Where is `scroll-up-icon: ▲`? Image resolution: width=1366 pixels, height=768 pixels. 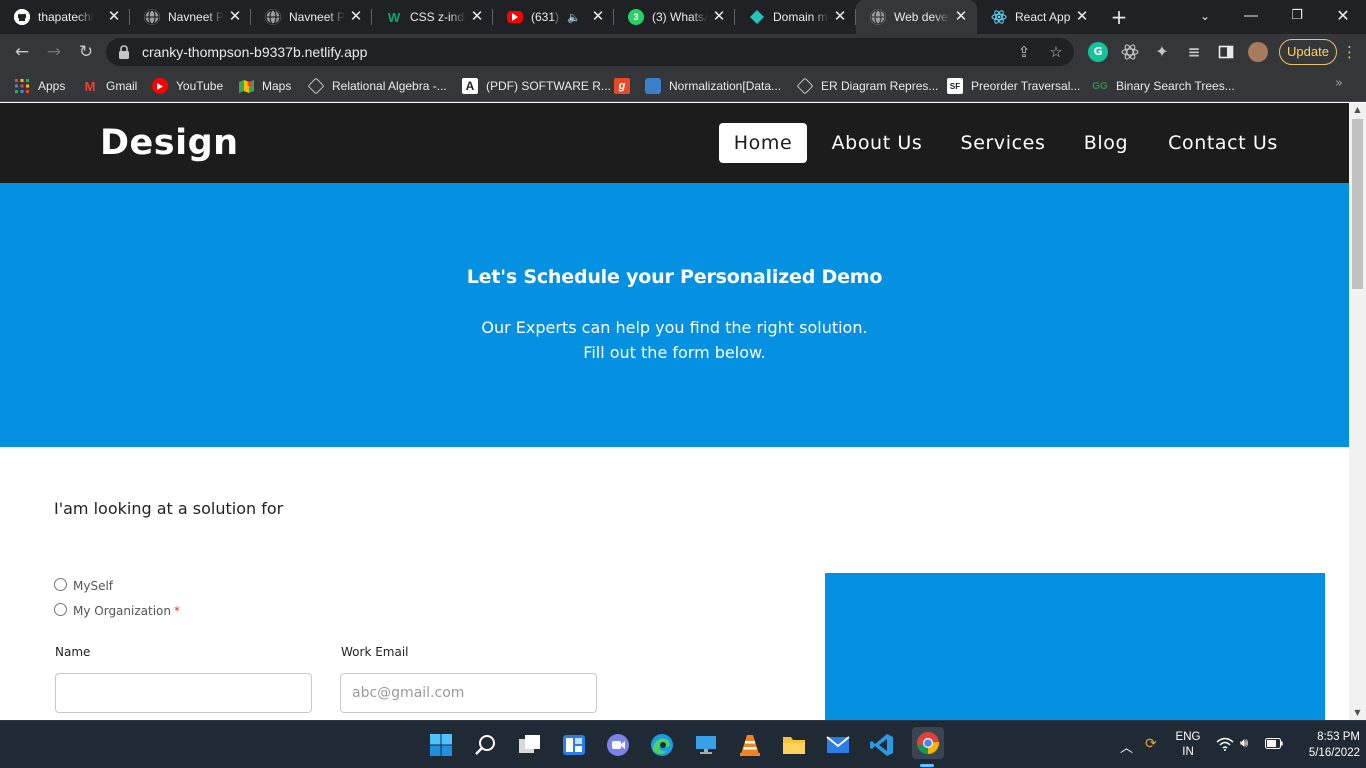
scroll-up-icon: ▲ is located at coordinates (1357, 110).